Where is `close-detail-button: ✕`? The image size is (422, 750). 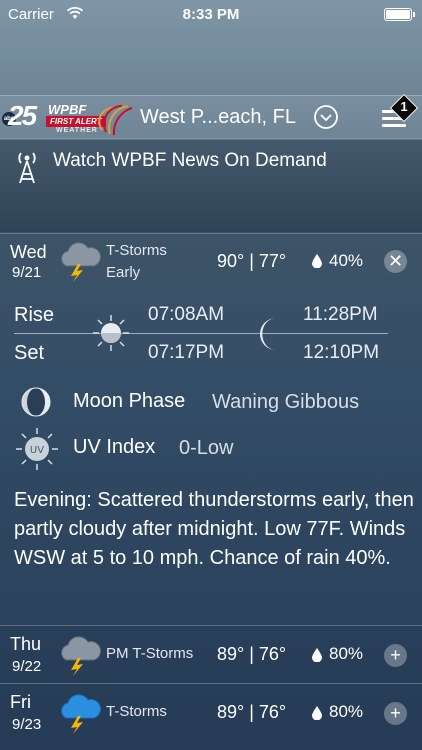 close-detail-button: ✕ is located at coordinates (395, 261).